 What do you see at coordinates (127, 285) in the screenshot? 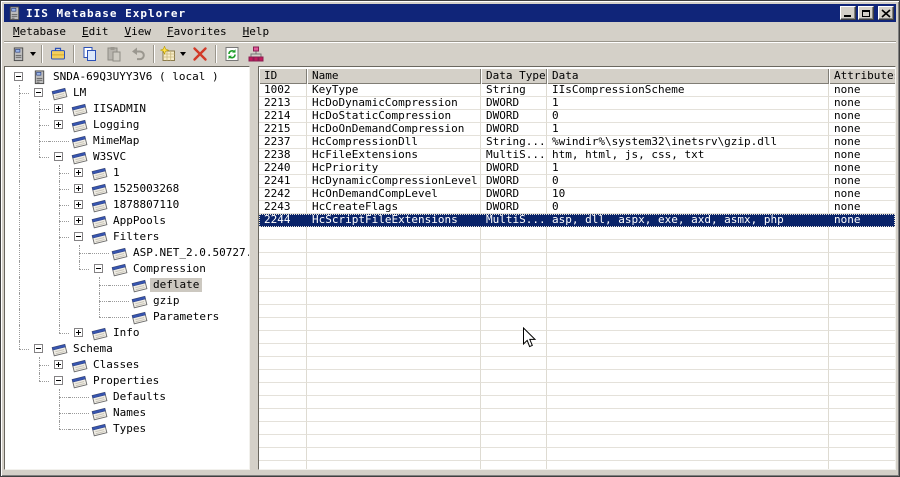
I see `tree-item-deflate: deflate` at bounding box center [127, 285].